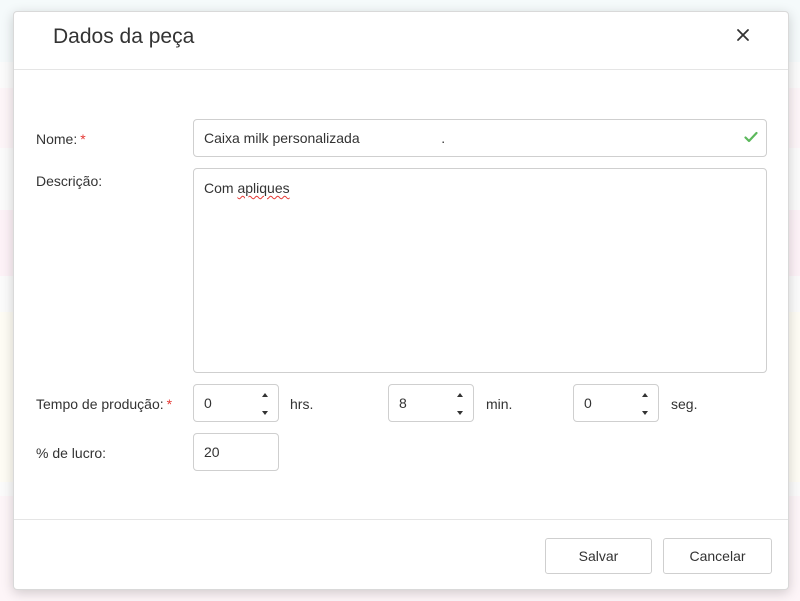 This screenshot has width=800, height=601. I want to click on profit-label: % de lucro:, so click(71, 453).